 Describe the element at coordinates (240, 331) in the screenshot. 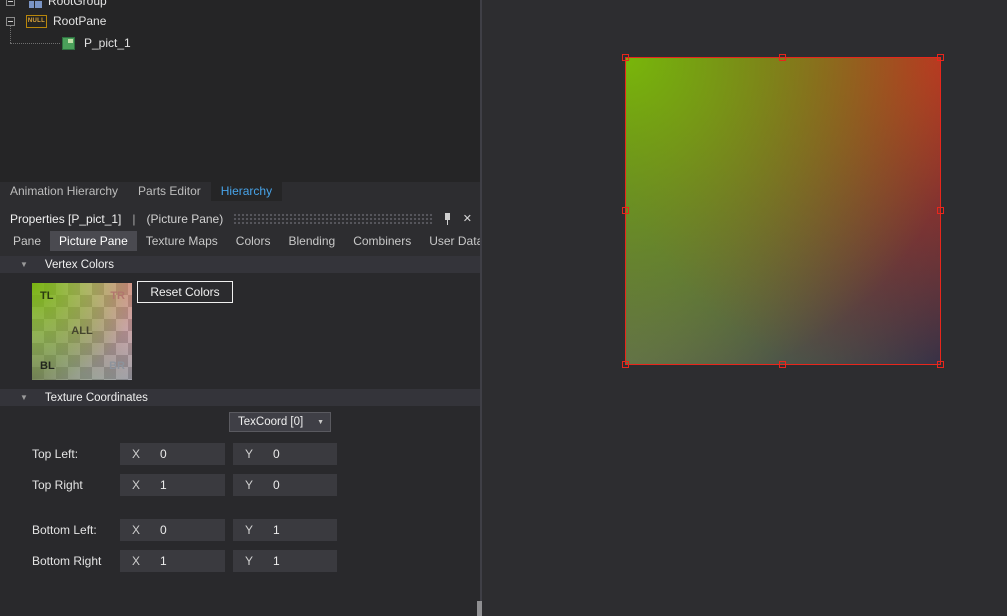

I see `vertex-colors-section: TL TR ALL BL BR Reset Colors` at that location.